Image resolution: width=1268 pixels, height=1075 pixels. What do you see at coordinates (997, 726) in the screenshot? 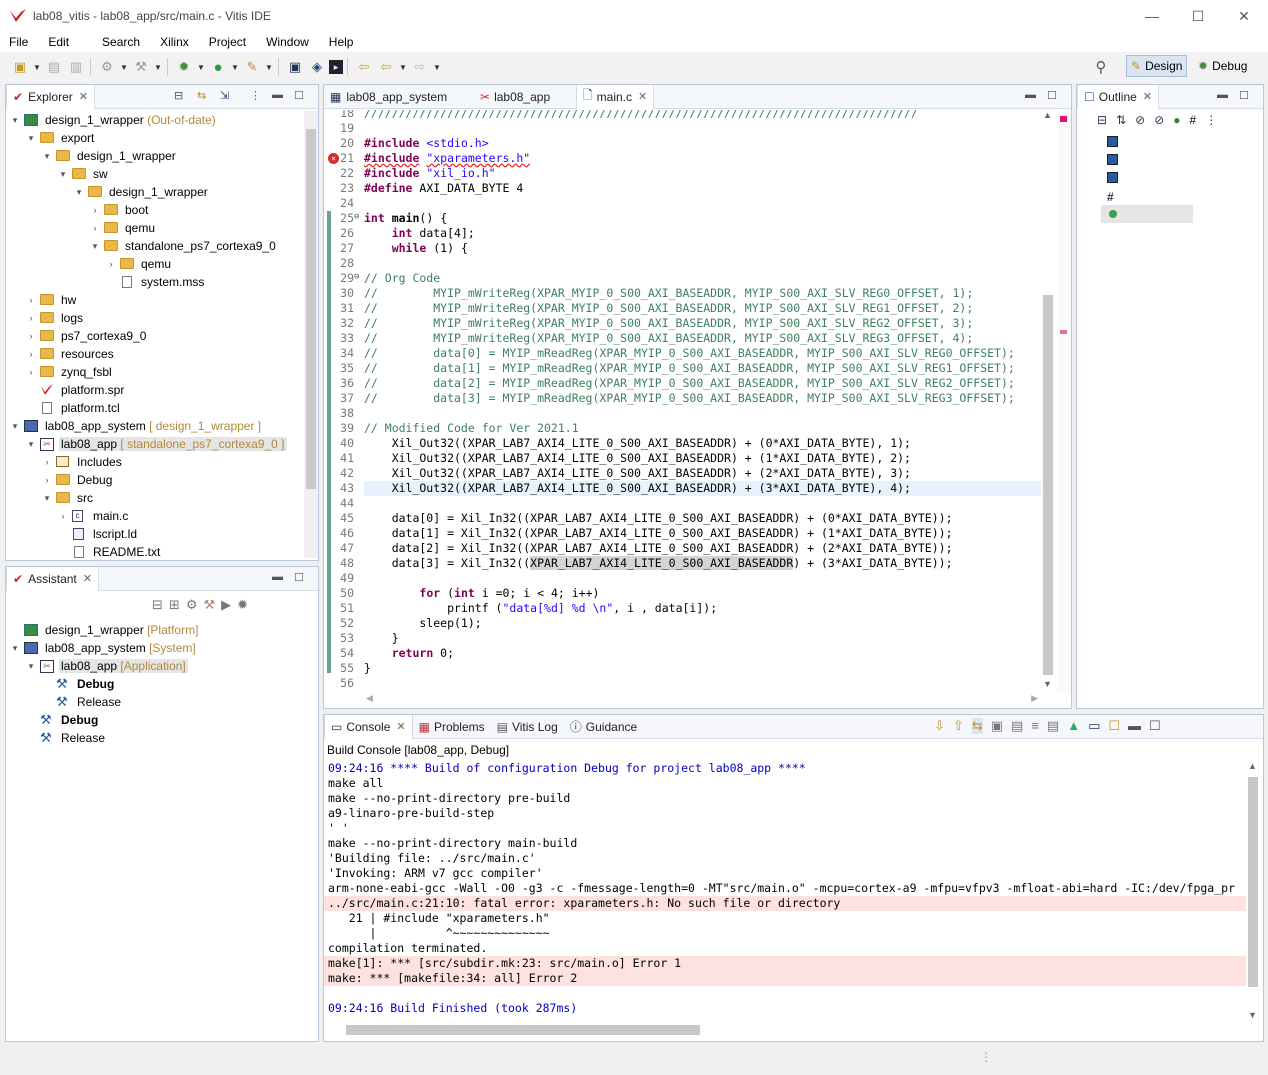
I see `copy-icon: ▣` at bounding box center [997, 726].